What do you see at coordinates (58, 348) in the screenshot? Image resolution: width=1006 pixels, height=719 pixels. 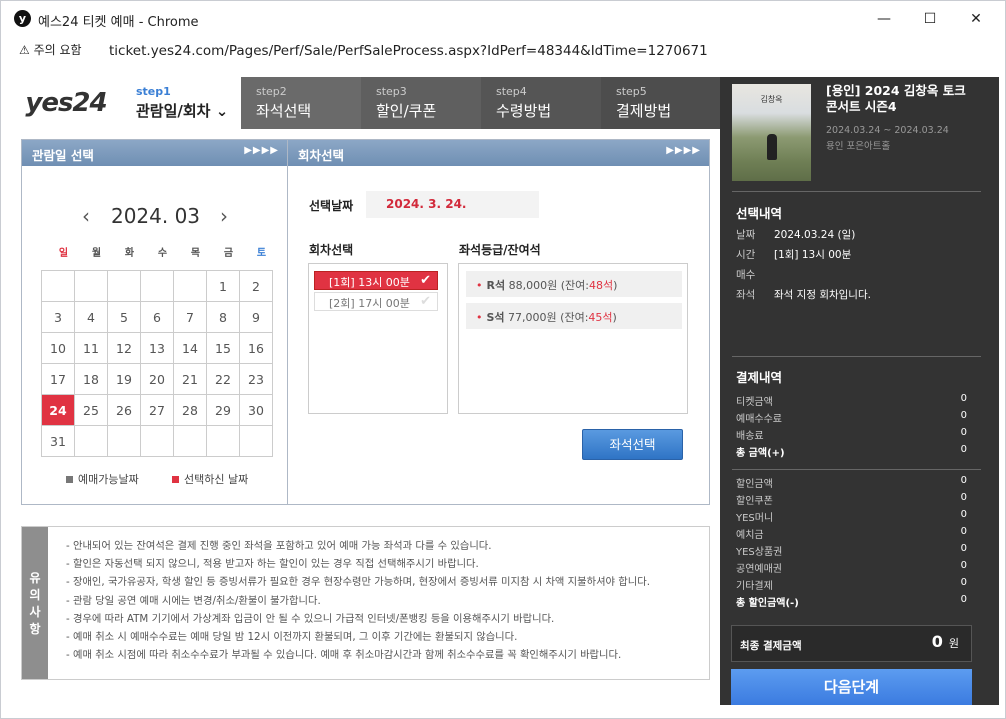 I see `calendar-day: 10` at bounding box center [58, 348].